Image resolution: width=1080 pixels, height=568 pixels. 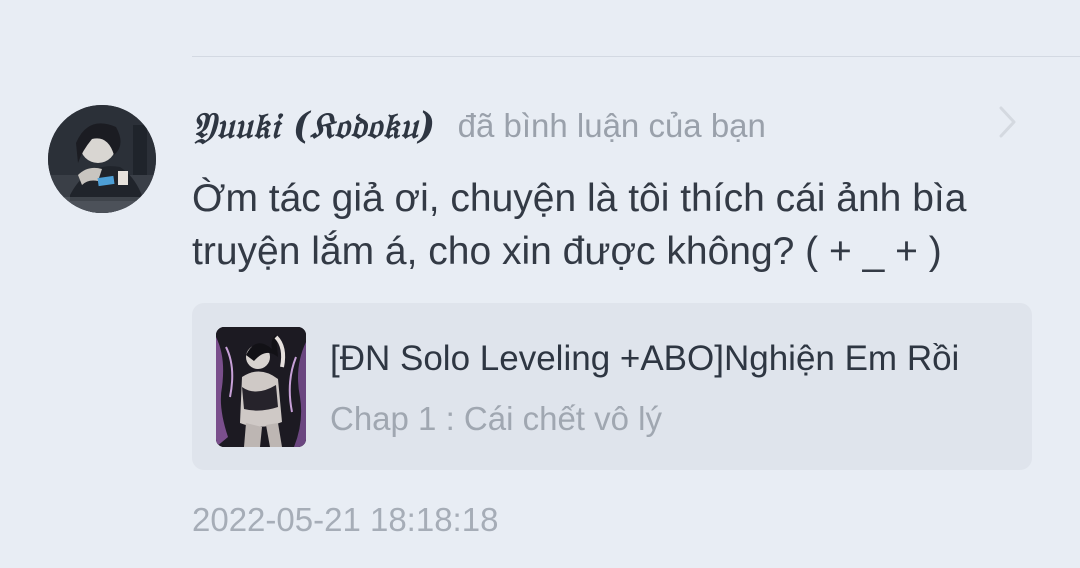 I want to click on notification-header: 𝔜𝔲𝔲𝔨𝔦 (𝔎𝔬𝔡𝔬𝔨𝔲) đã bình luận của bạn, so click(x=479, y=126).